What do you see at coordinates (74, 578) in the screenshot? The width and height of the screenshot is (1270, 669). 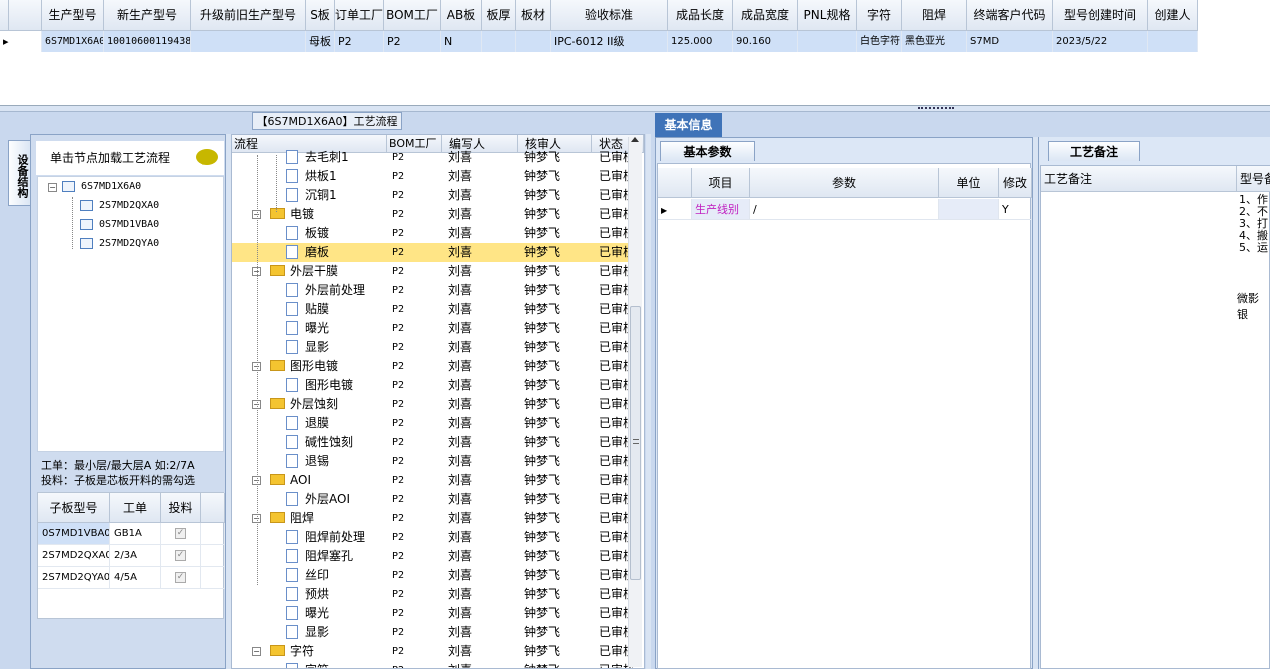 I see `subboard-model: 2S7MD2QYA0` at bounding box center [74, 578].